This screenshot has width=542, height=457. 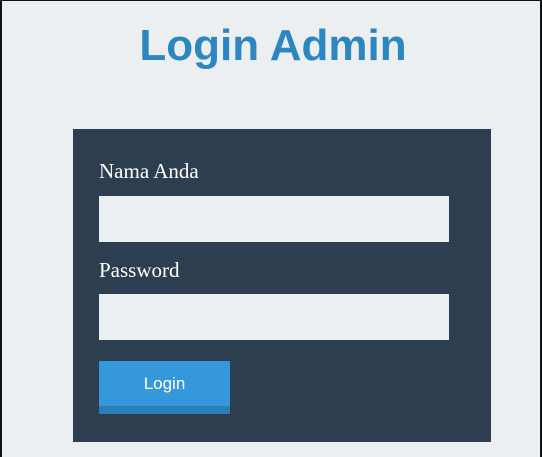 I want to click on name-label: Nama Anda, so click(x=149, y=171).